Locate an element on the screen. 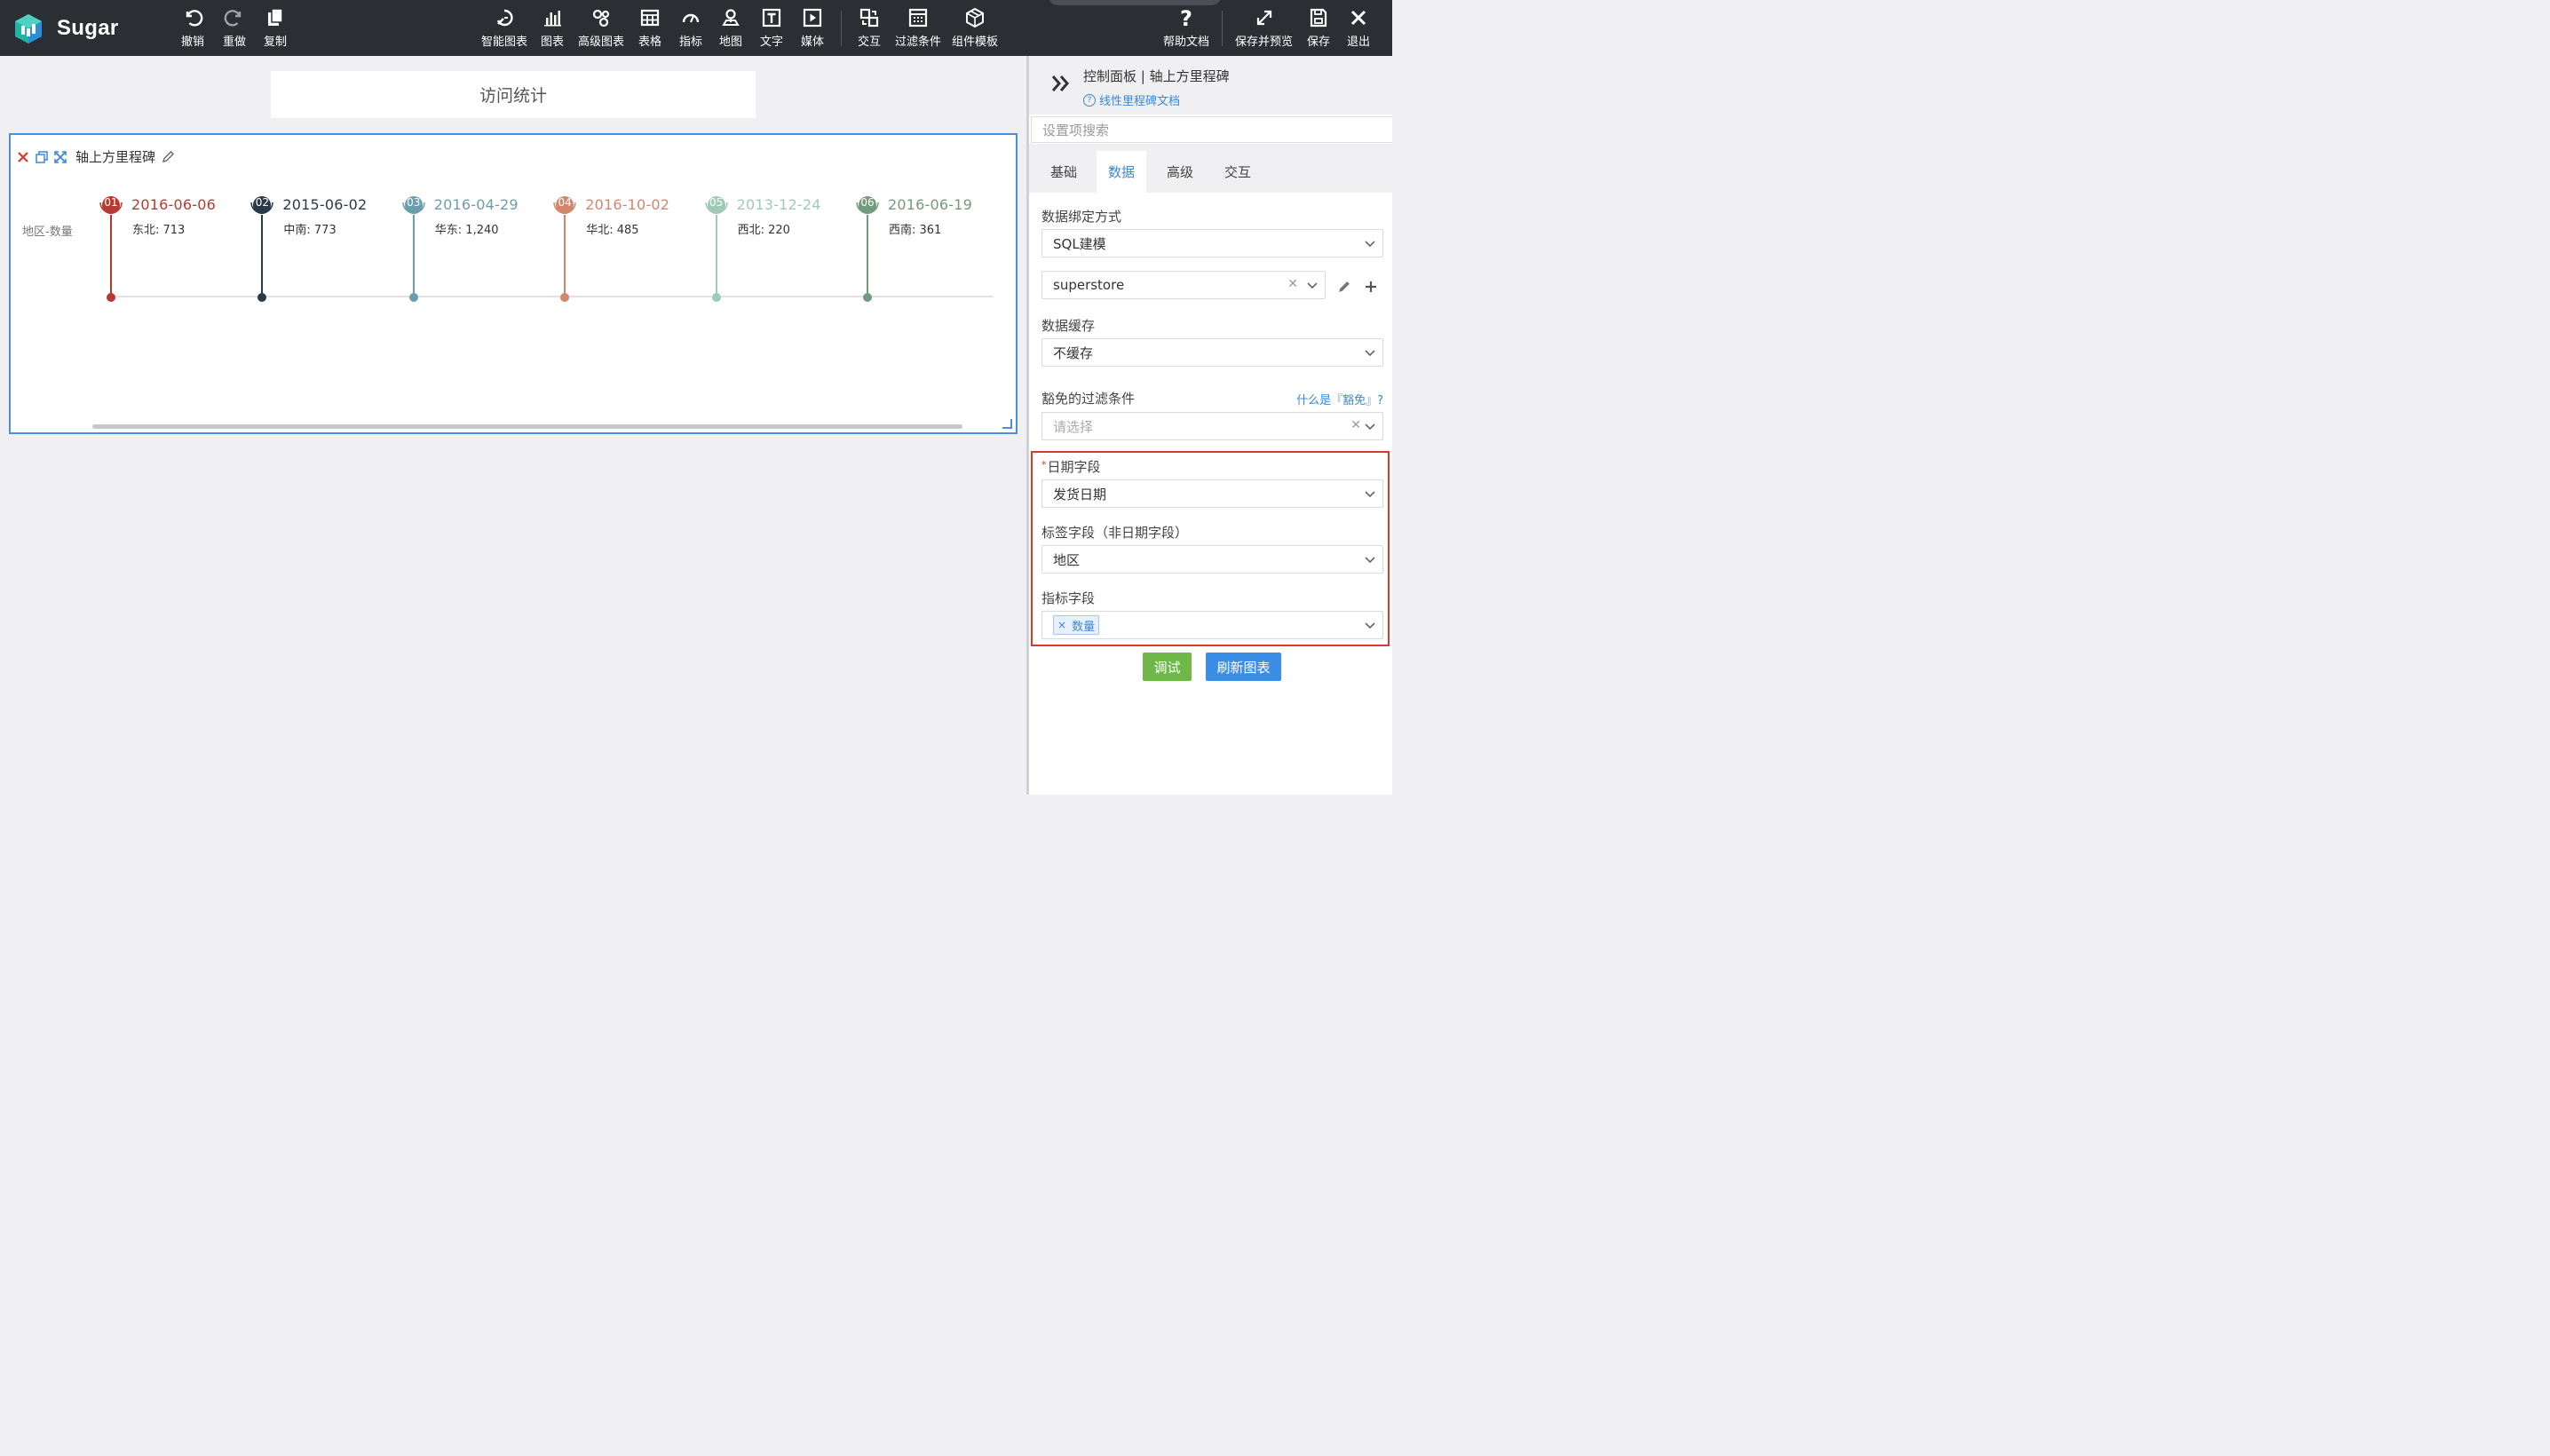 The height and width of the screenshot is (1456, 2550). milestone-date: 2015-06-02 is located at coordinates (325, 204).